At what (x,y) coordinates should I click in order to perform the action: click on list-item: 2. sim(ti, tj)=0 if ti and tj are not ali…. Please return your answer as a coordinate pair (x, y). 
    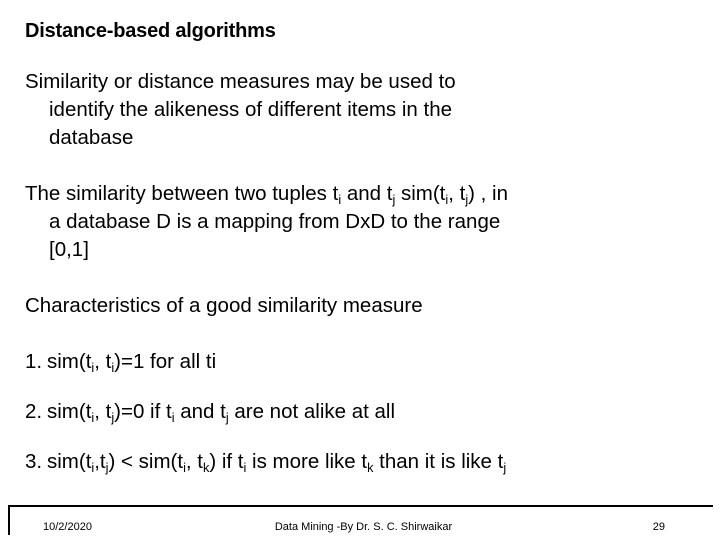
    Looking at the image, I should click on (361, 412).